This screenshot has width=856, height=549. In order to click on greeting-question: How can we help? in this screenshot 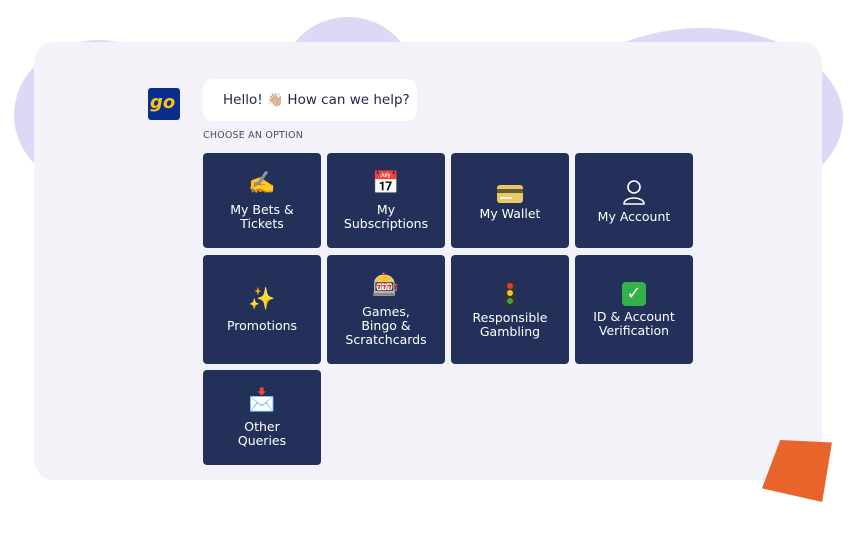, I will do `click(348, 100)`.